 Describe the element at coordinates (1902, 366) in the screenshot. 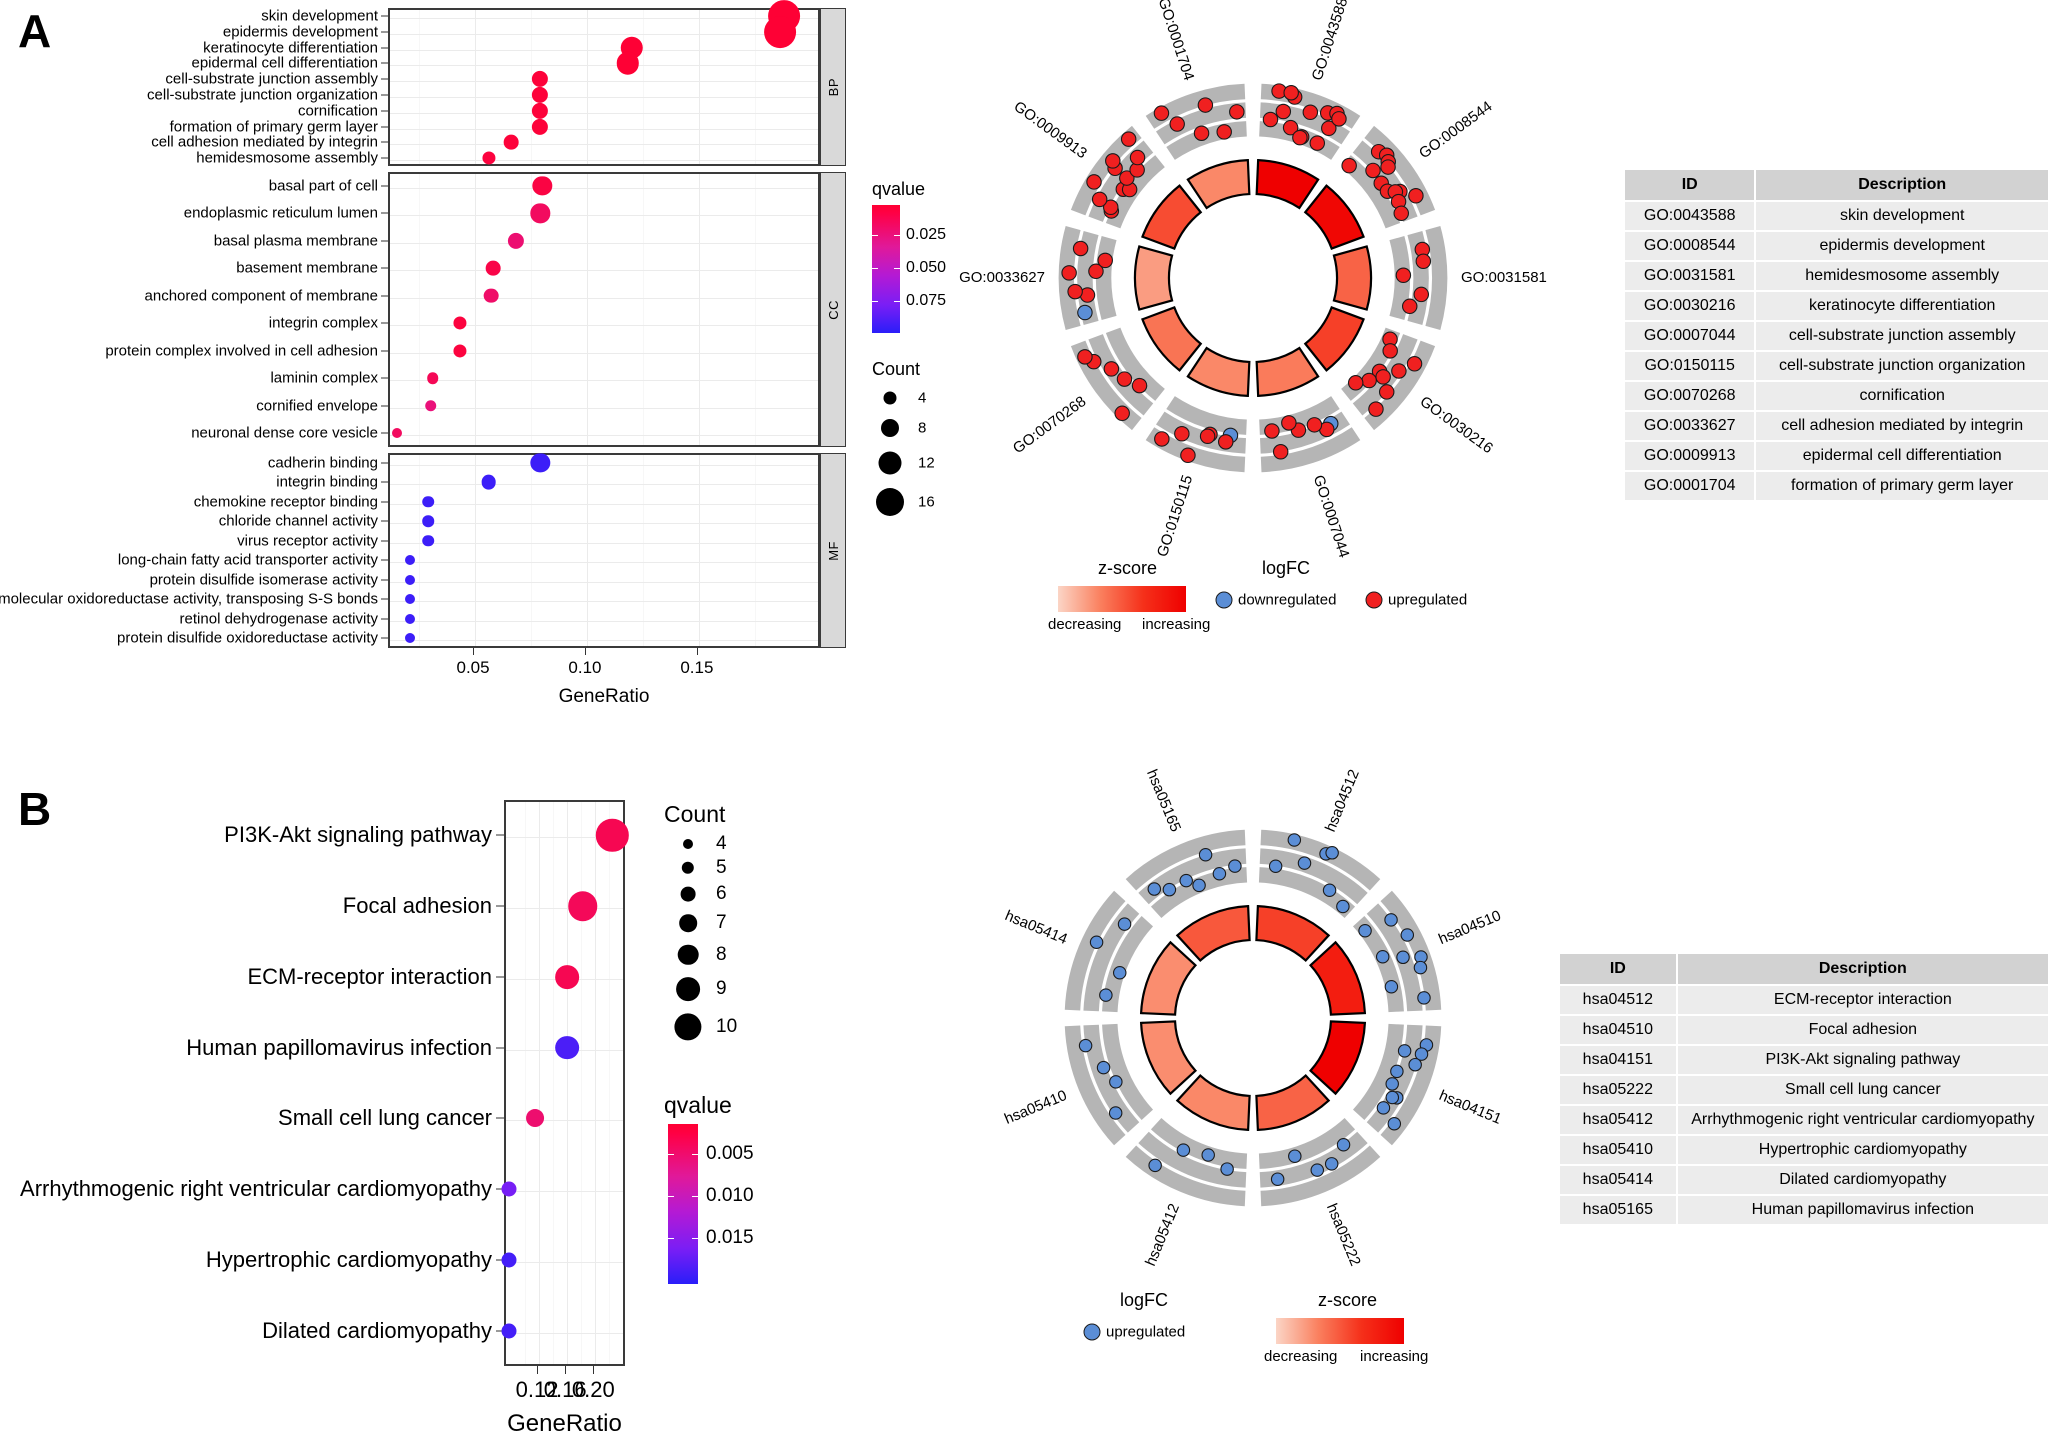

I see `table-cell-description: cell-substrate junction organization` at that location.